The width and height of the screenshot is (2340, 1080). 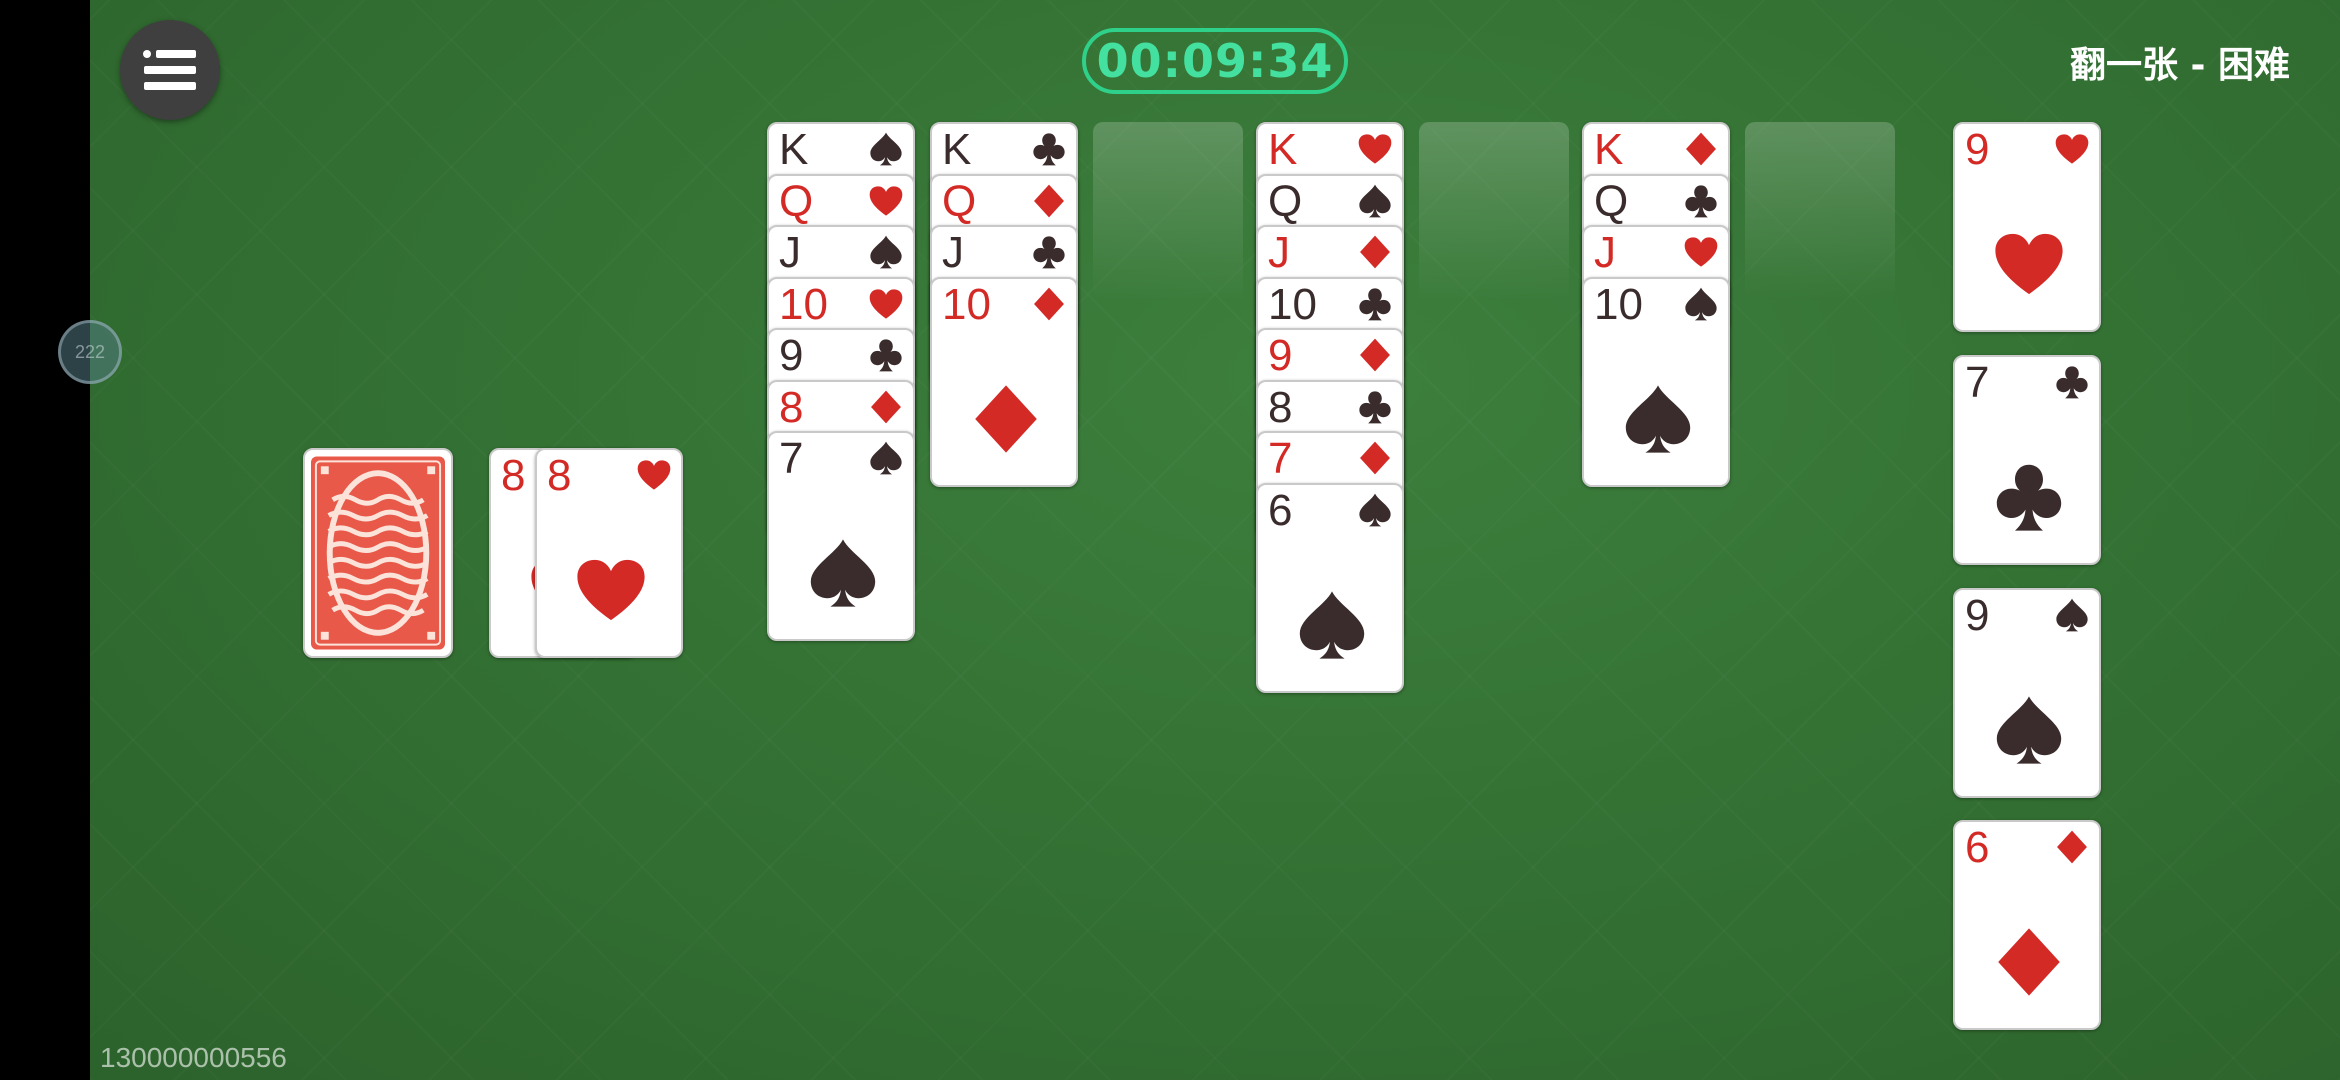 I want to click on menu-icon, so click(x=169, y=70).